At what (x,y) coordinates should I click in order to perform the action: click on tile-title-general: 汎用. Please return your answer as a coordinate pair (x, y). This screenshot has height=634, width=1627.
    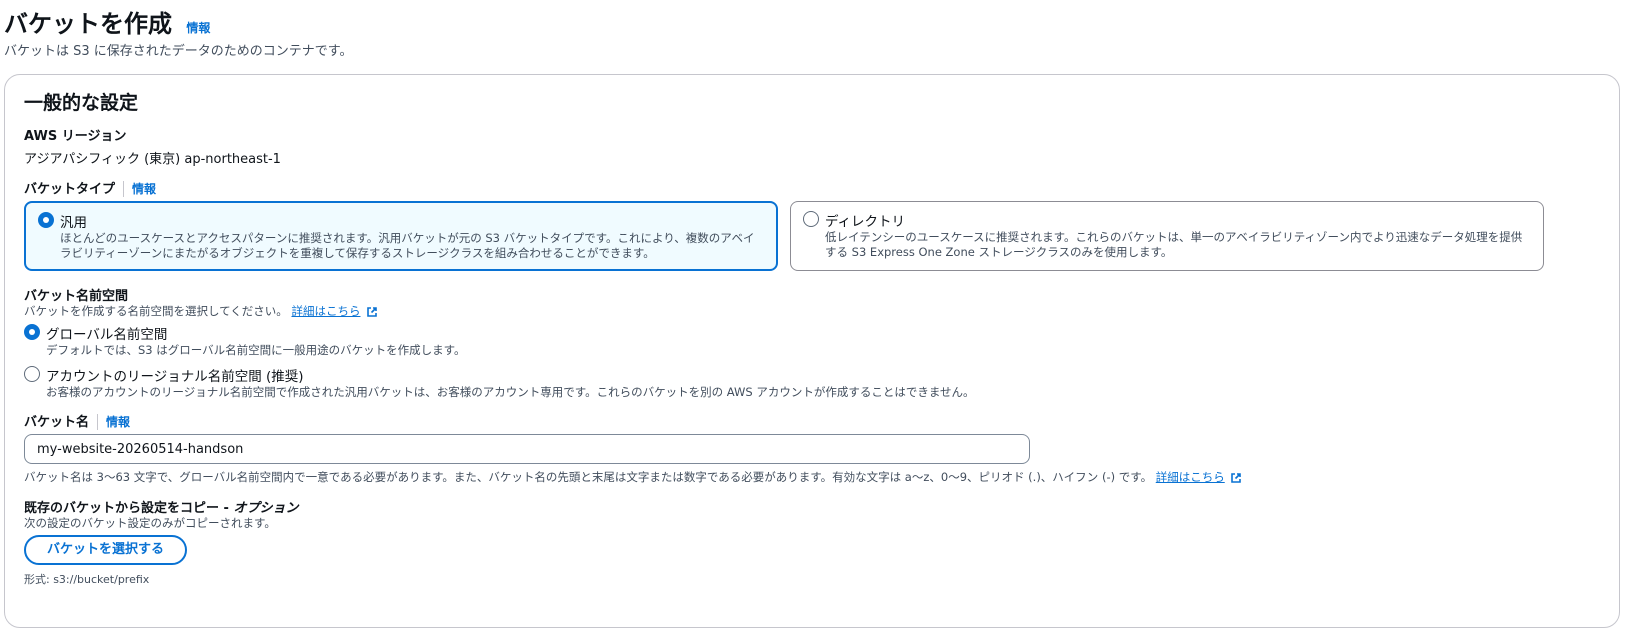
    Looking at the image, I should click on (73, 223).